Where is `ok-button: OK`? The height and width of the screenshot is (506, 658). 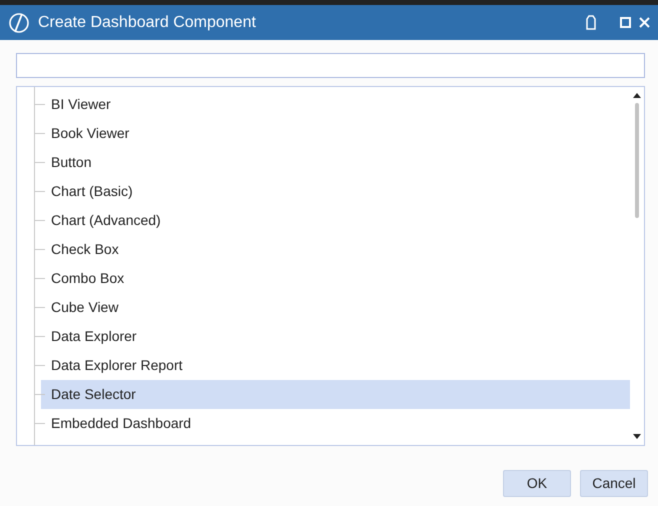 ok-button: OK is located at coordinates (537, 483).